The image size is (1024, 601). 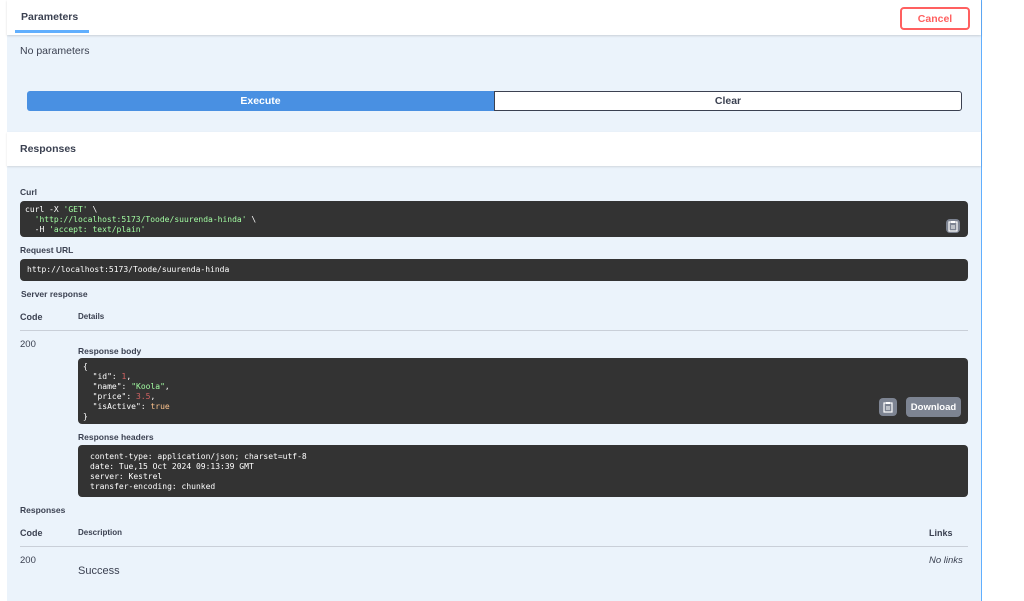 I want to click on json-open-brace: {, so click(x=85, y=366).